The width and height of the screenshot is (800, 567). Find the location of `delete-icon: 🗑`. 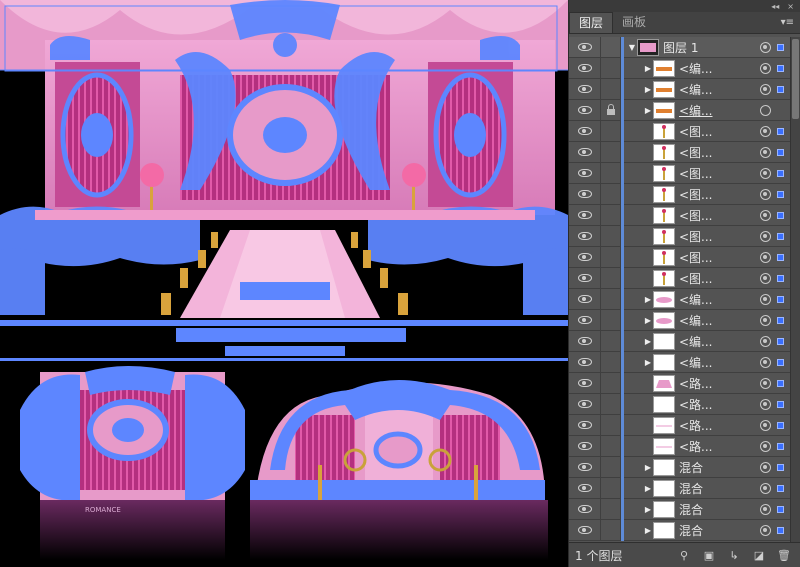

delete-icon: 🗑 is located at coordinates (784, 555).